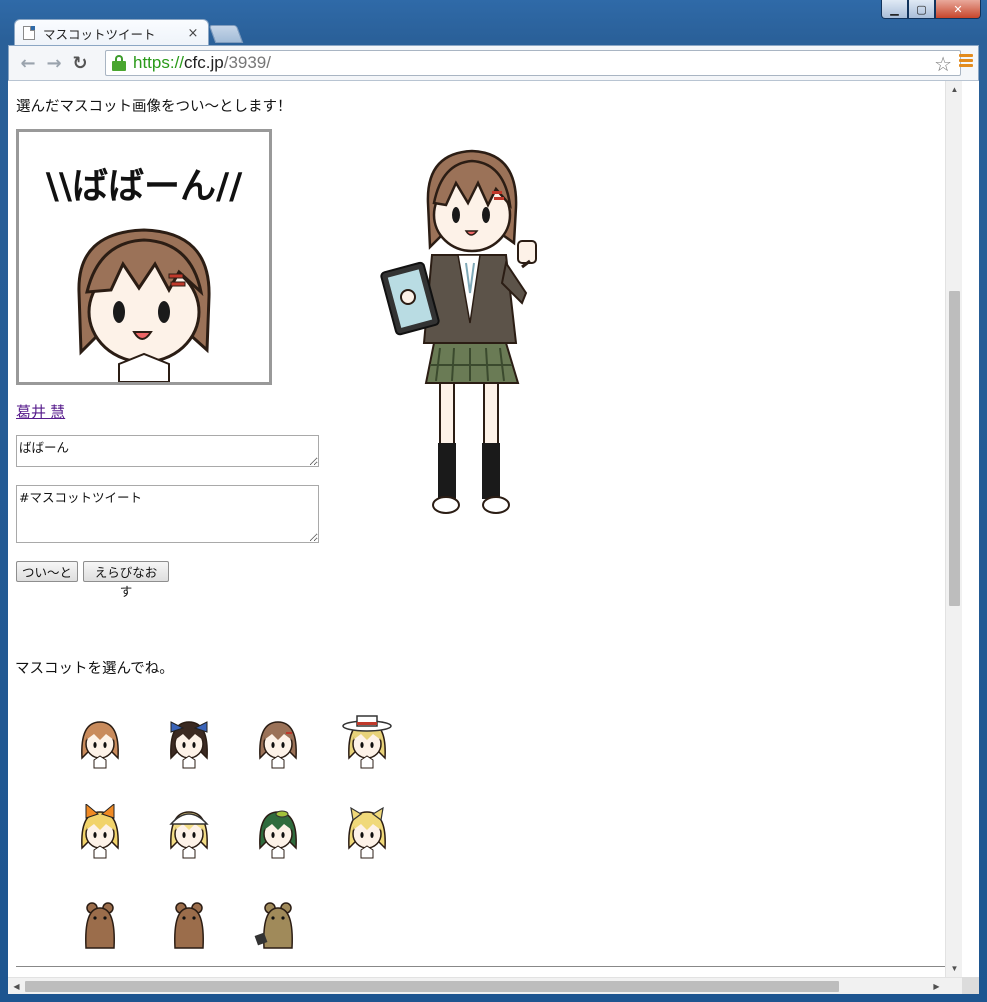 This screenshot has width=987, height=1002. What do you see at coordinates (29, 33) in the screenshot?
I see `page-icon` at bounding box center [29, 33].